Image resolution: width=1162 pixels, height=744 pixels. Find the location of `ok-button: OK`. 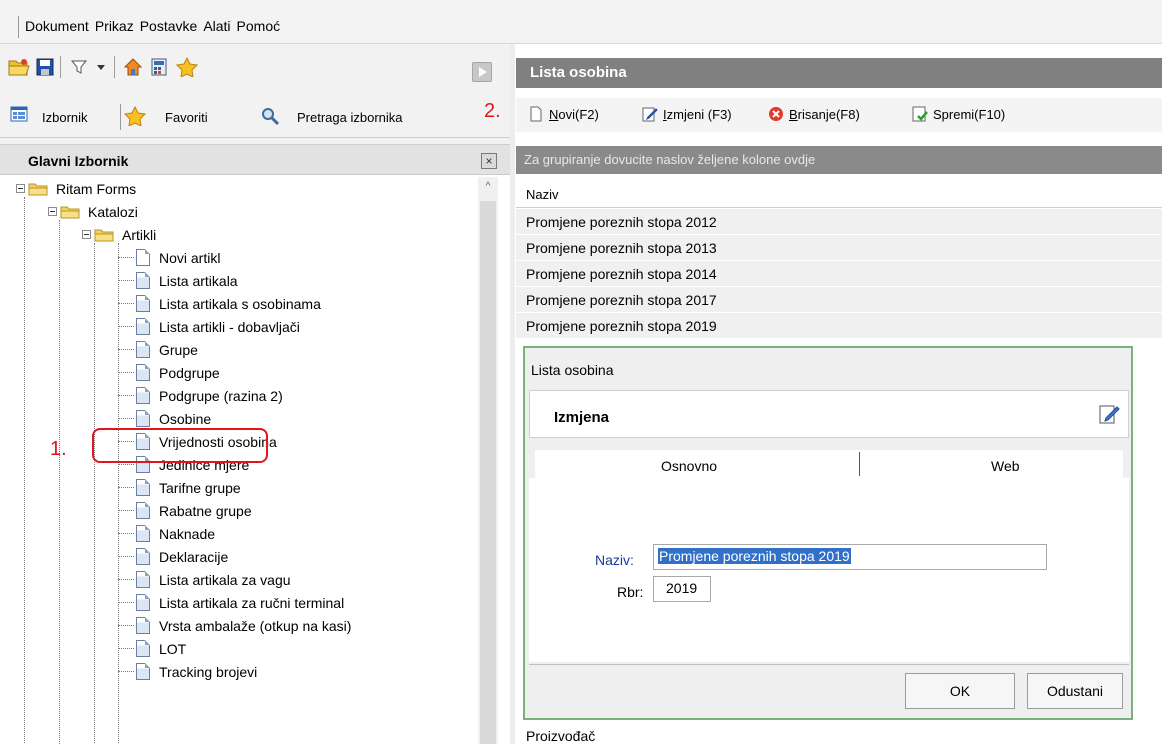

ok-button: OK is located at coordinates (960, 691).